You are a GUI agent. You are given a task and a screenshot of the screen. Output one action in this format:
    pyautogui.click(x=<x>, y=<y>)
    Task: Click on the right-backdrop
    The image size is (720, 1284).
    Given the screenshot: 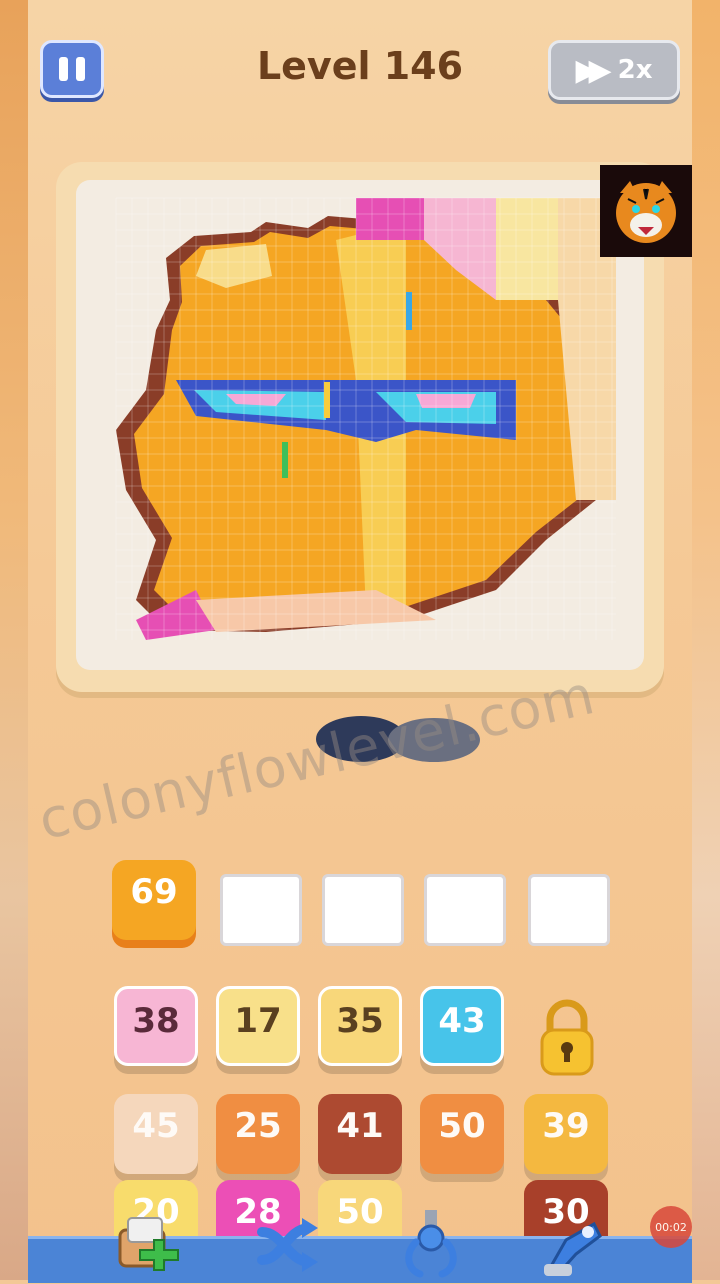 What is the action you would take?
    pyautogui.click(x=706, y=640)
    